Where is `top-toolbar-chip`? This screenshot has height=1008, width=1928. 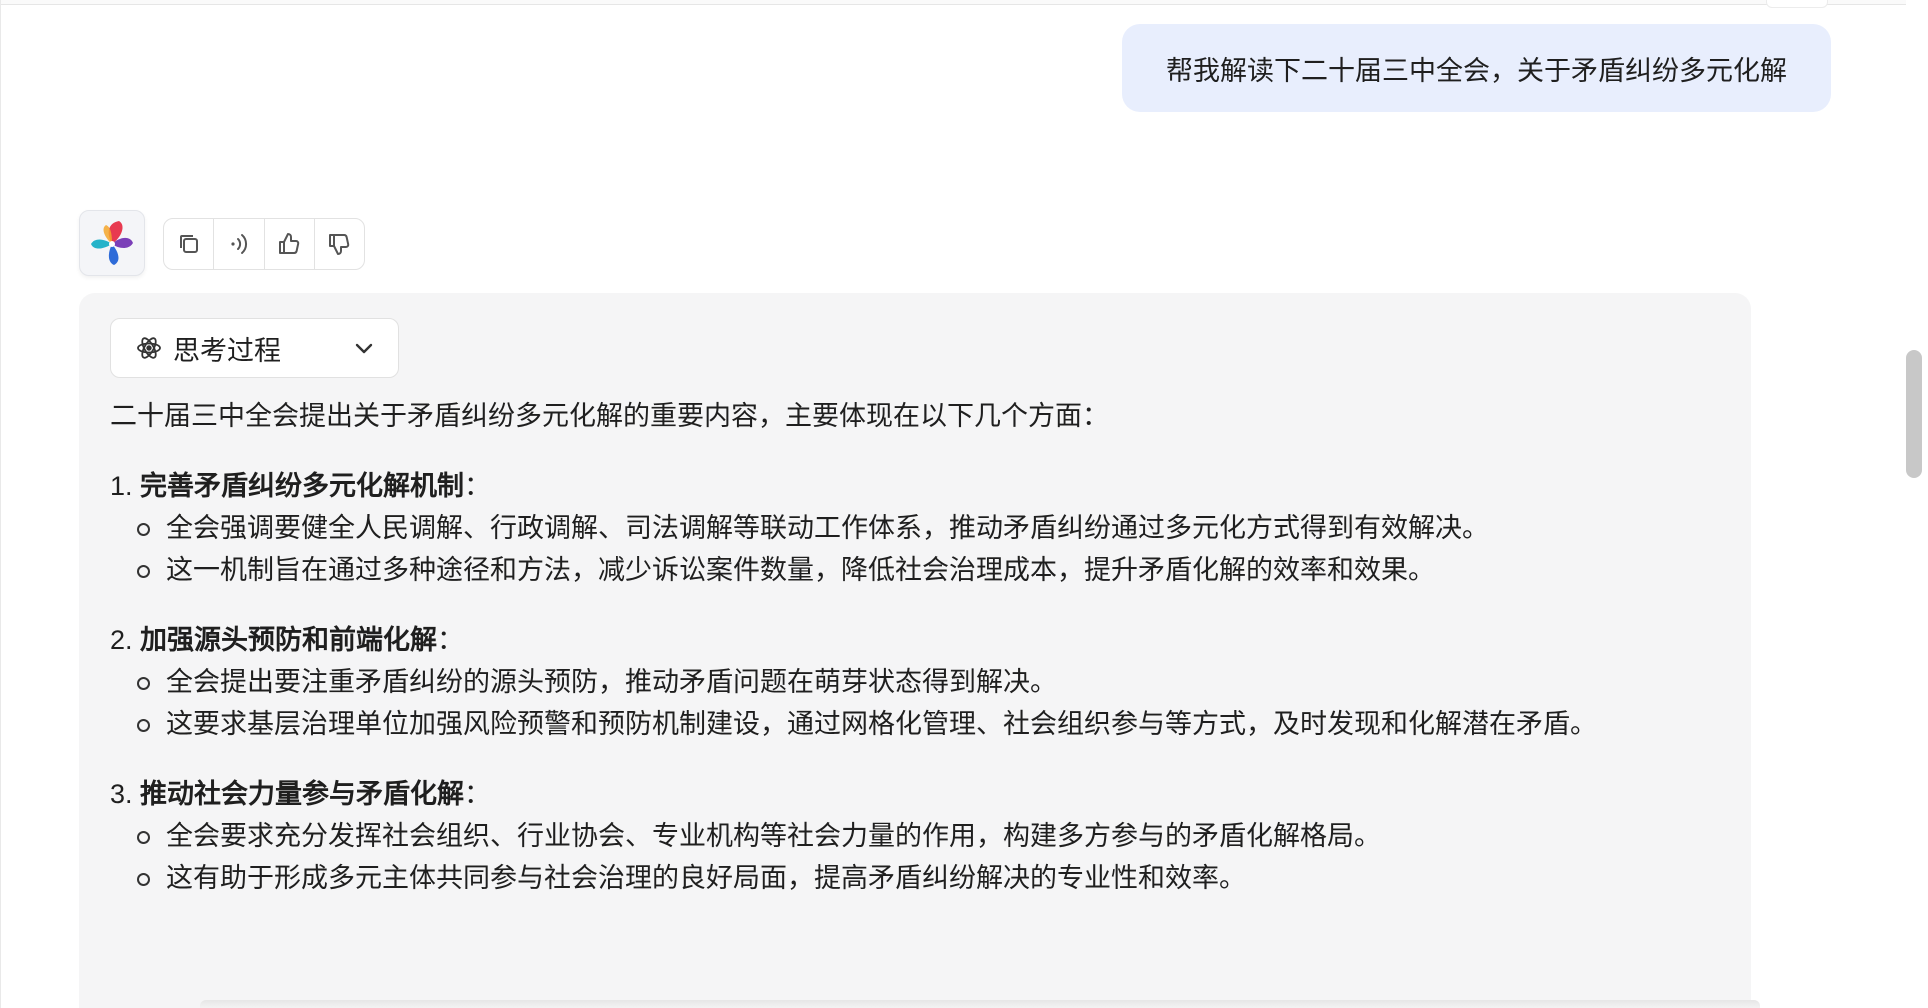 top-toolbar-chip is located at coordinates (1797, 4).